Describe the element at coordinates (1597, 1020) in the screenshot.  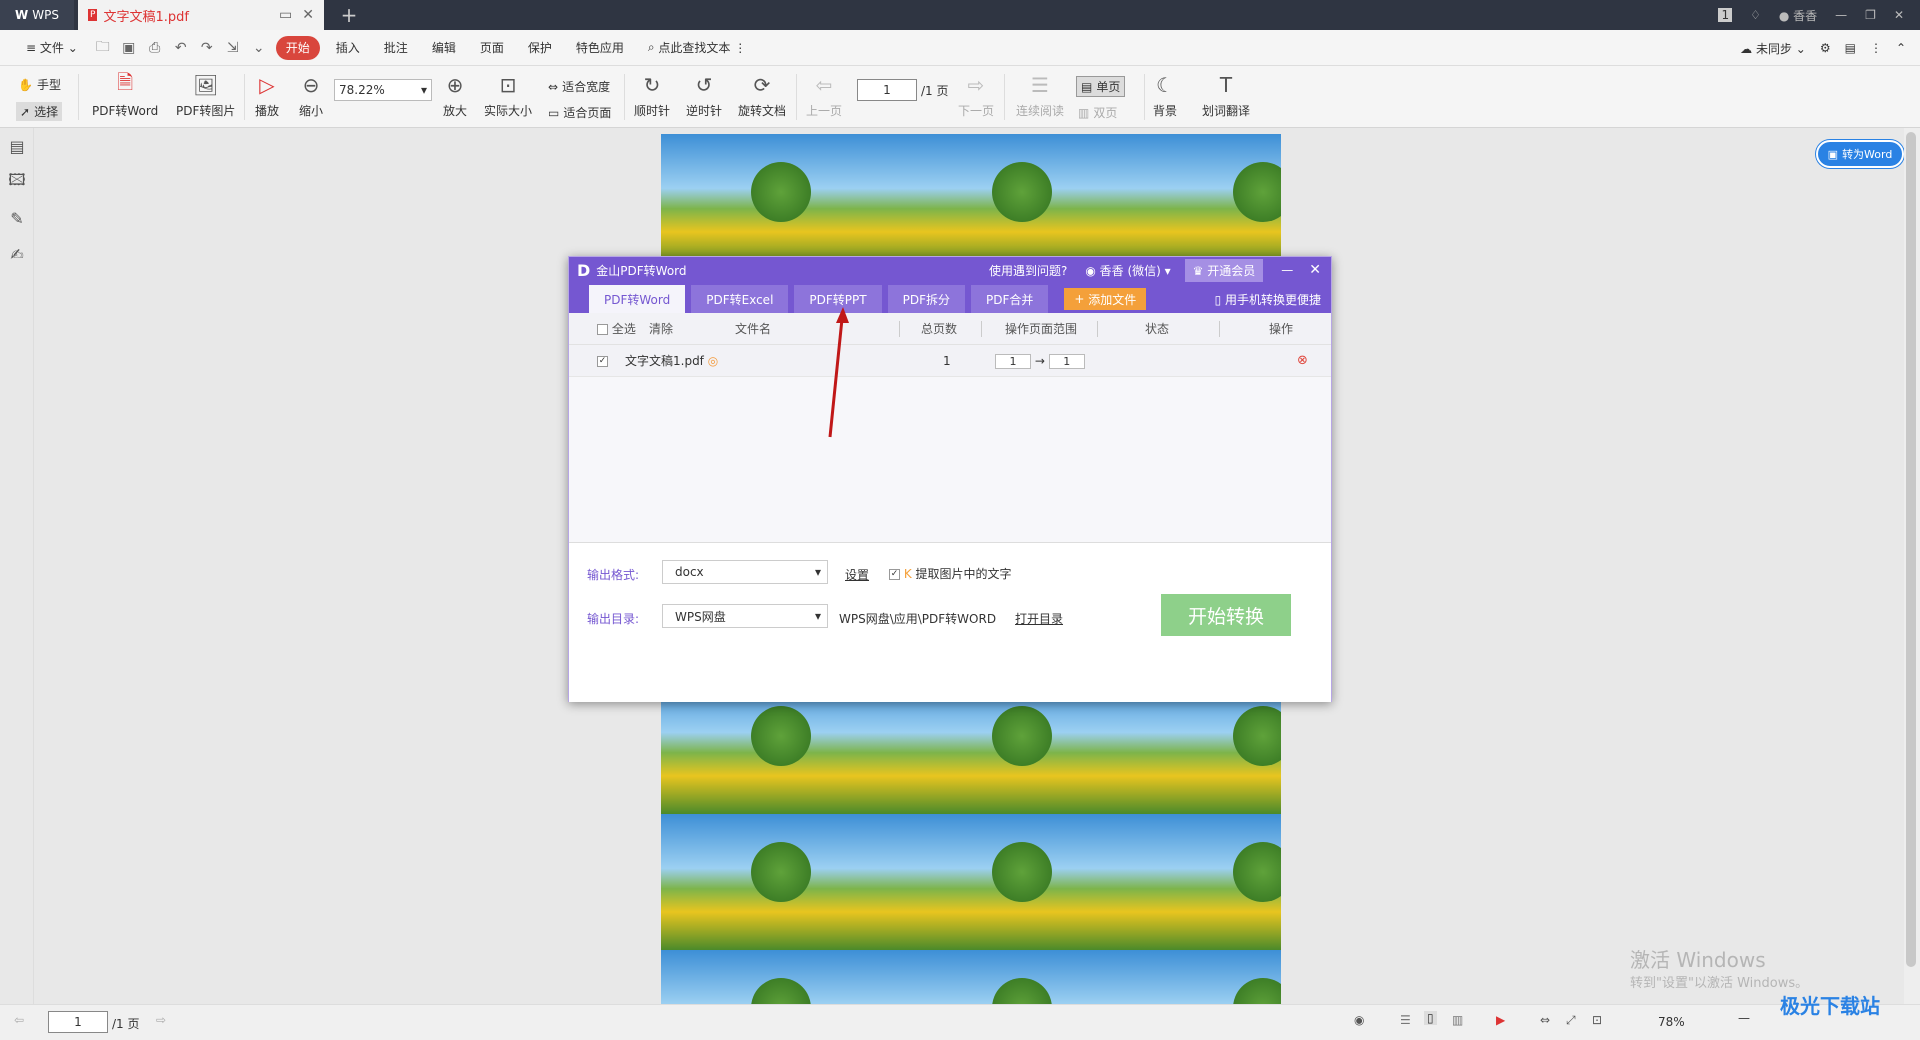
I see `actual-size-status-icon: ⊡` at that location.